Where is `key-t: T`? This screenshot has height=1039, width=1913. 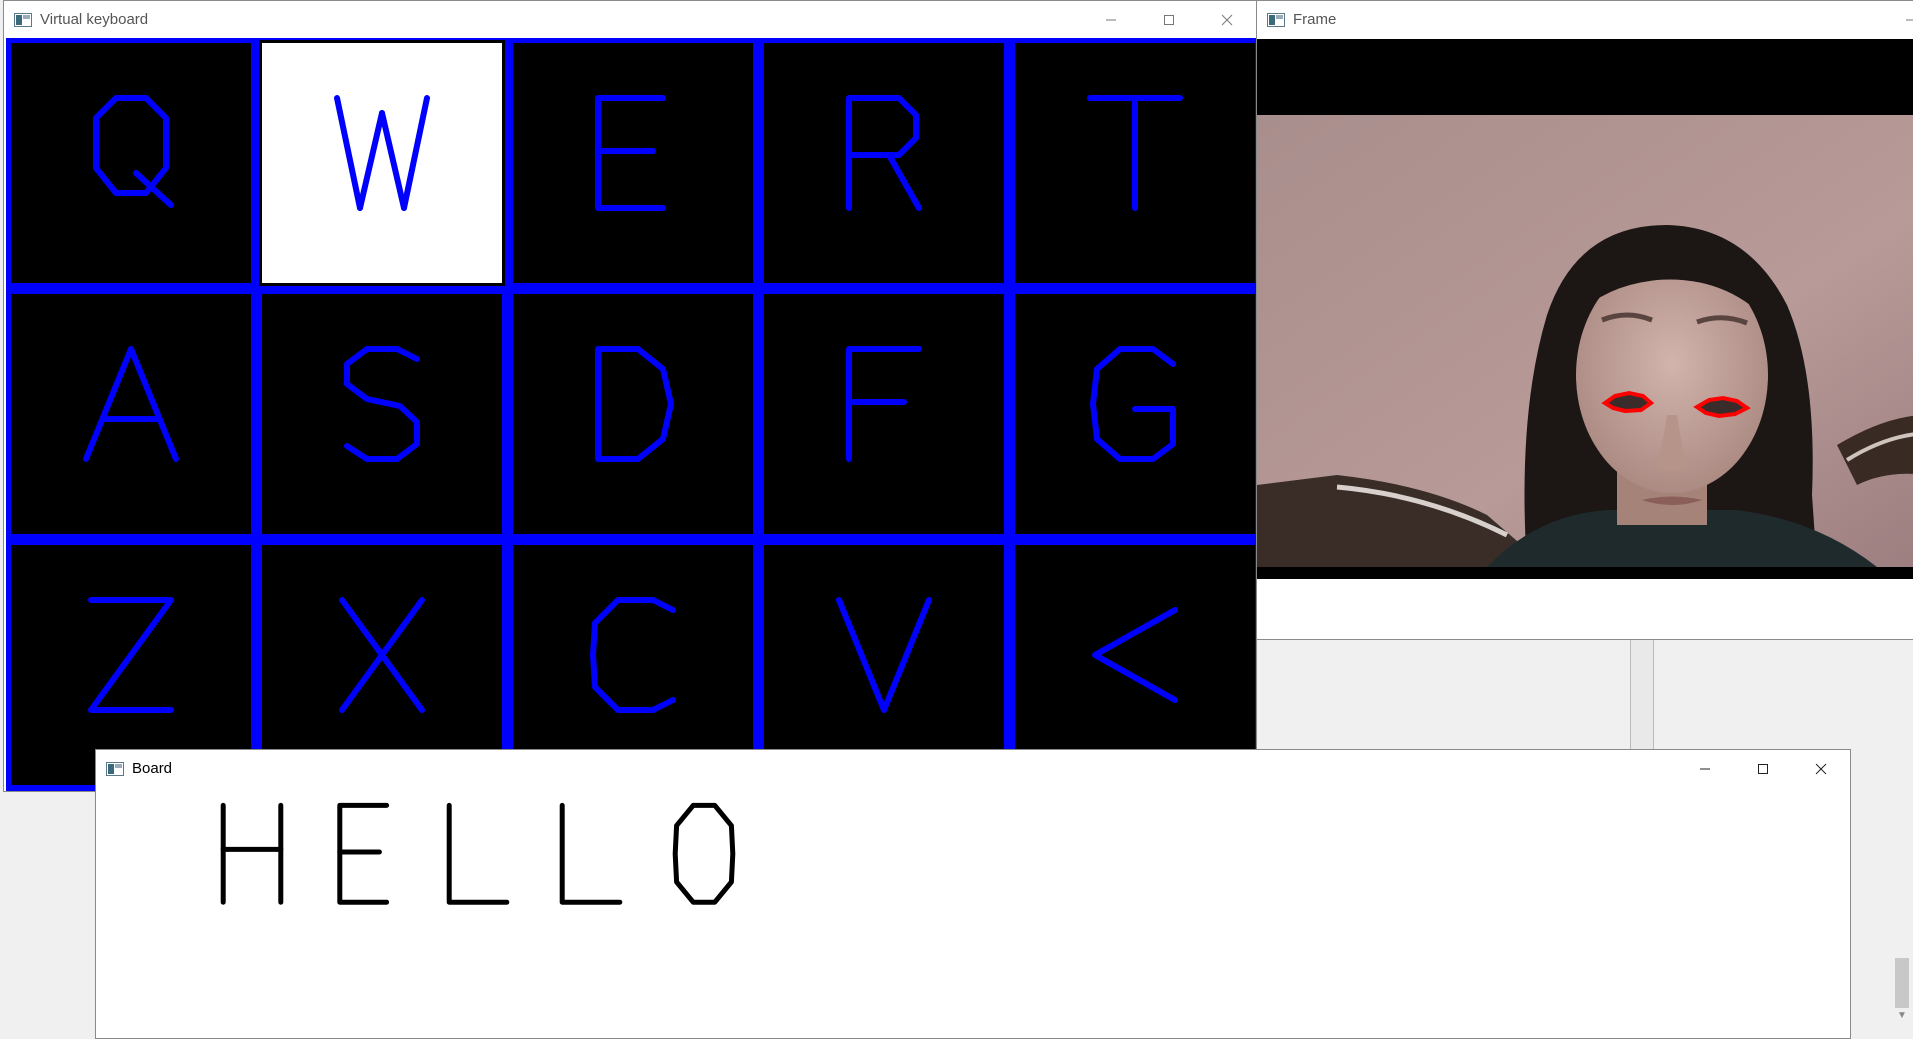 key-t: T is located at coordinates (1135, 163).